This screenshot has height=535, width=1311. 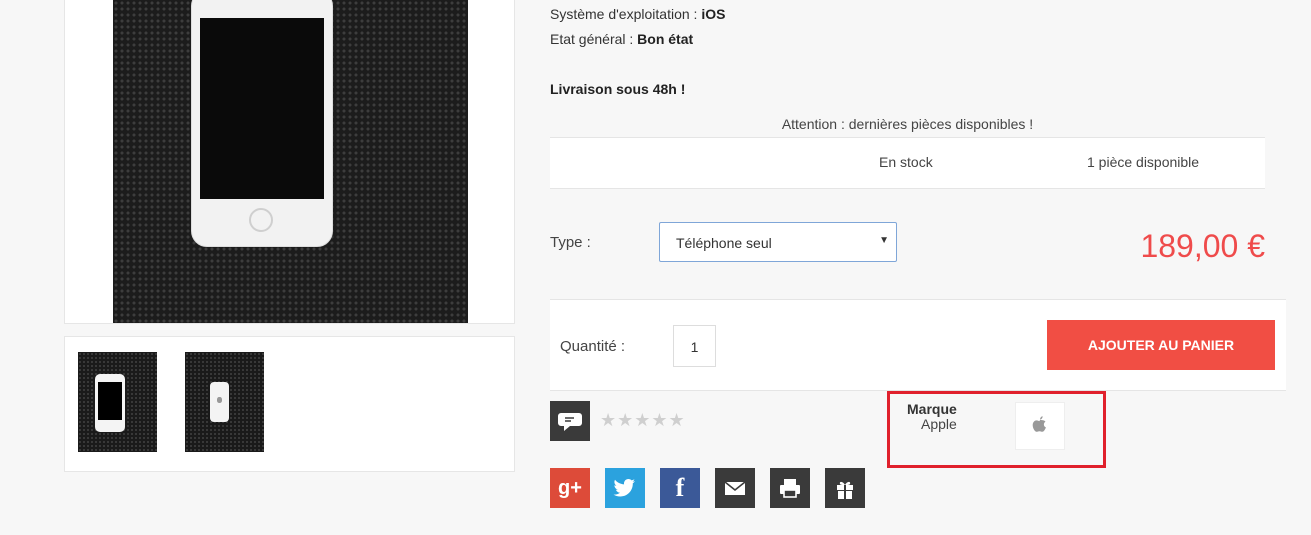 I want to click on print-button, so click(x=790, y=488).